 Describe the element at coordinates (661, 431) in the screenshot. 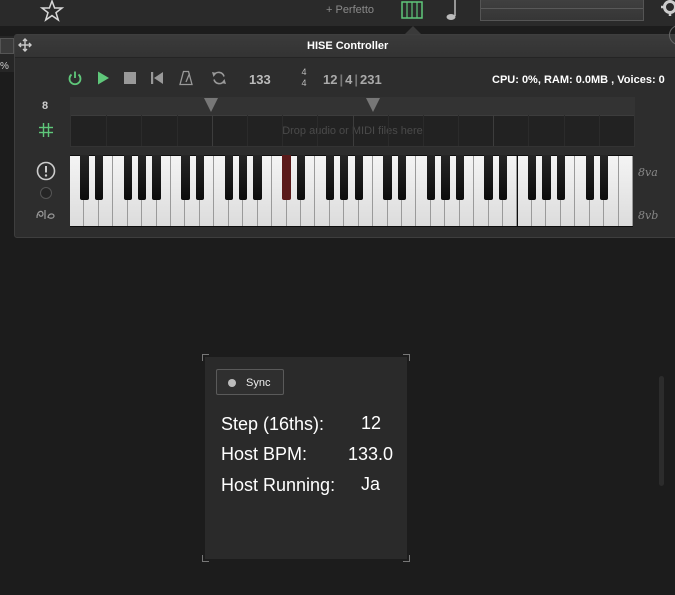

I see `scrollbar` at that location.